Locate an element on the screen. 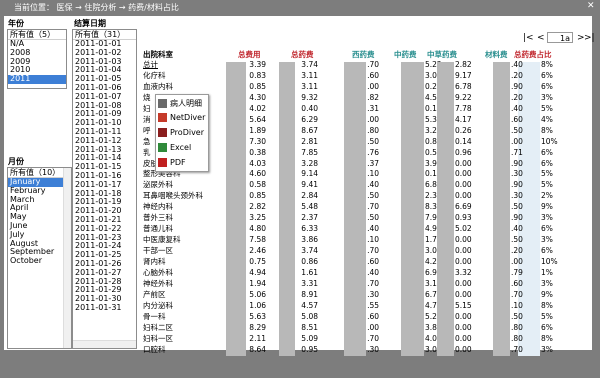 This screenshot has height=378, width=600. year-filter-list: 所有值（5） N/A 2008 2009 2010 2011 is located at coordinates (37, 59).